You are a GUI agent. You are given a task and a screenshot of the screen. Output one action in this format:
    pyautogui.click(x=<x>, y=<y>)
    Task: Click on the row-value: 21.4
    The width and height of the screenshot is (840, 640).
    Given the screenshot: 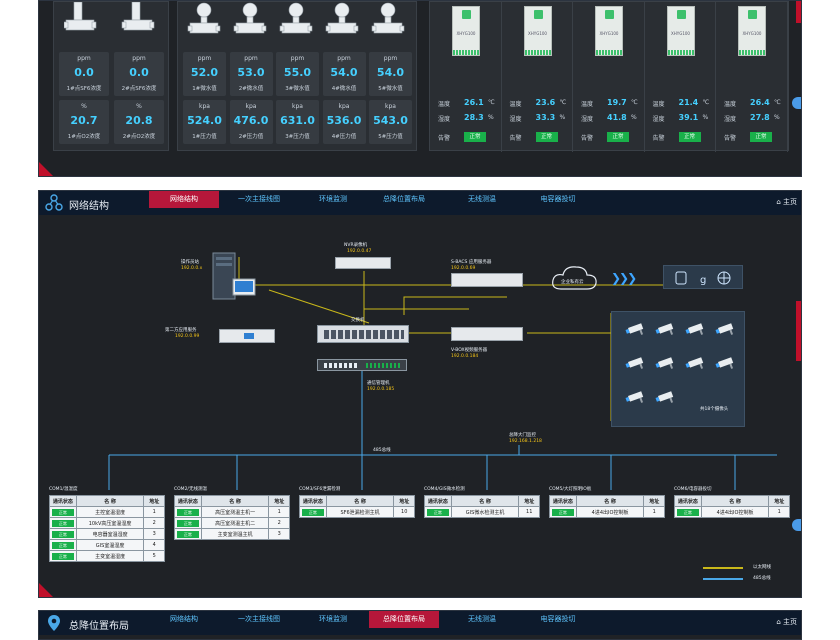 What is the action you would take?
    pyautogui.click(x=688, y=102)
    